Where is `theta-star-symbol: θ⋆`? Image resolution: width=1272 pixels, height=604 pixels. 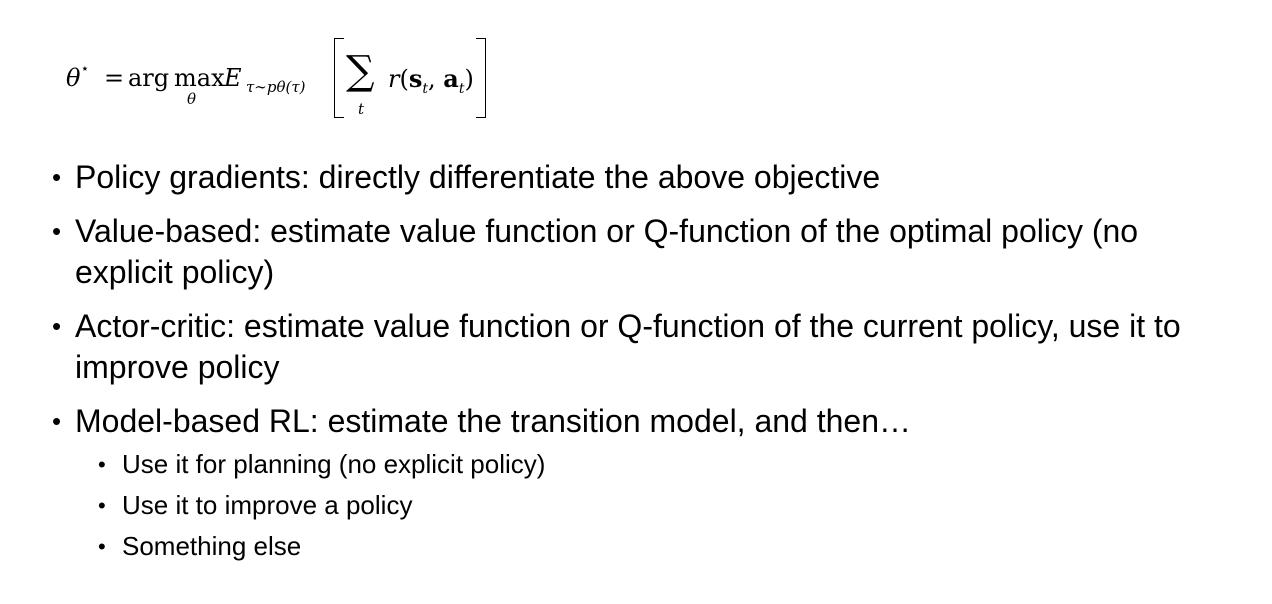 theta-star-symbol: θ⋆ is located at coordinates (78, 76).